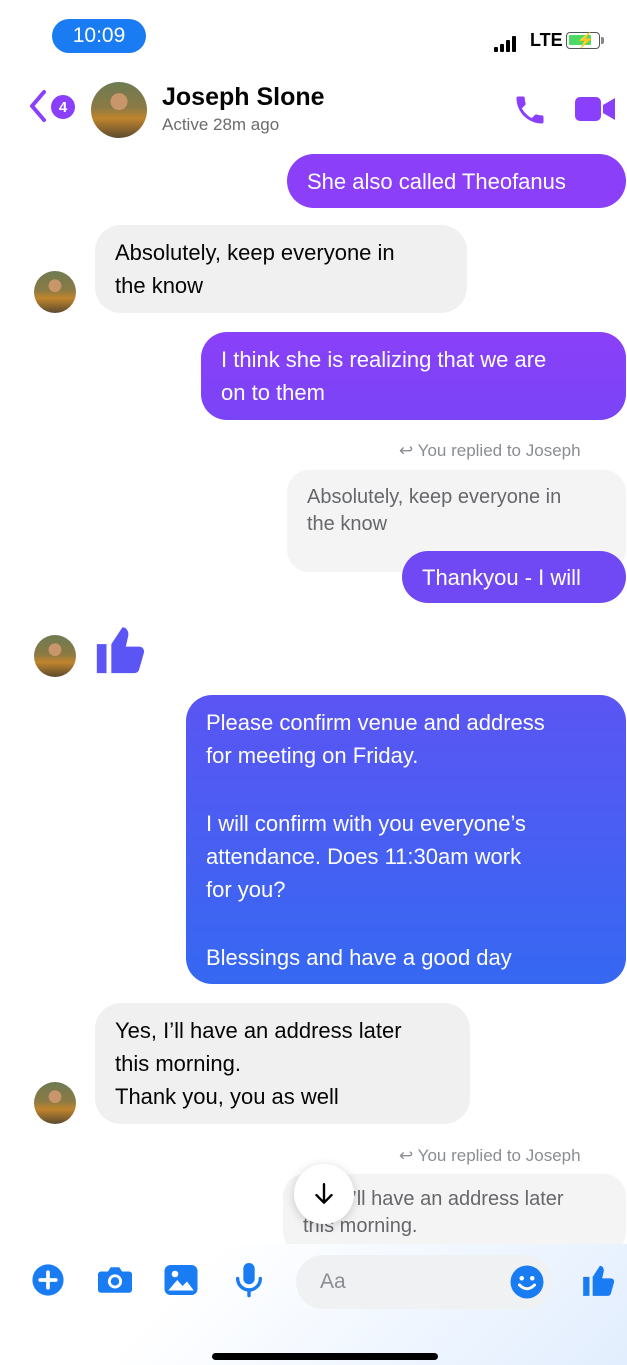 This screenshot has height=1365, width=627. What do you see at coordinates (99, 36) in the screenshot?
I see `status-time: 10:09` at bounding box center [99, 36].